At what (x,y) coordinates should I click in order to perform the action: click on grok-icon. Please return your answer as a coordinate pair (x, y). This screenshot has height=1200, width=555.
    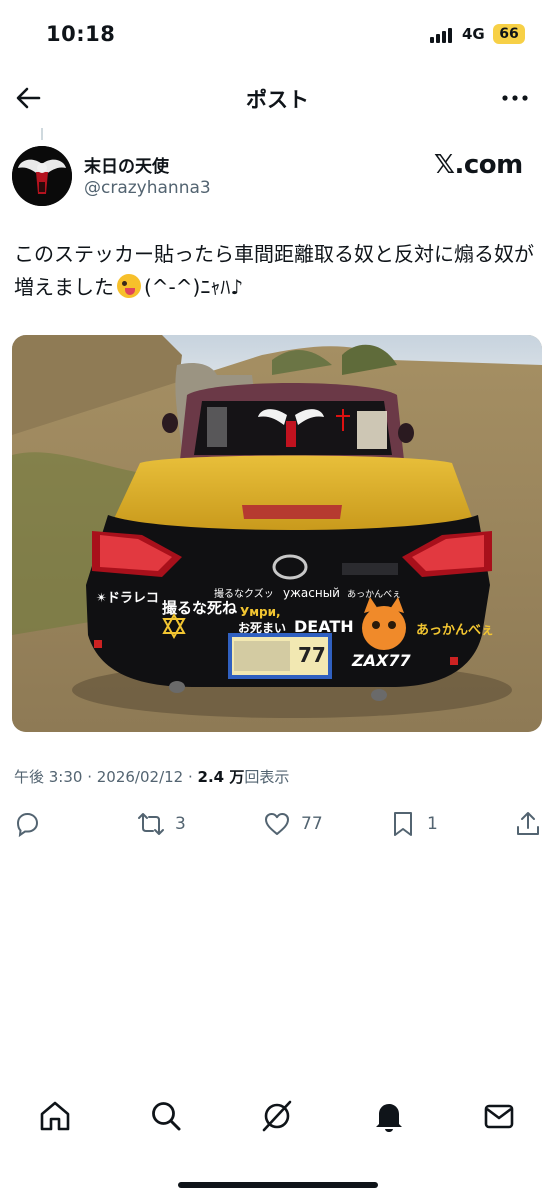
    Looking at the image, I should click on (277, 1116).